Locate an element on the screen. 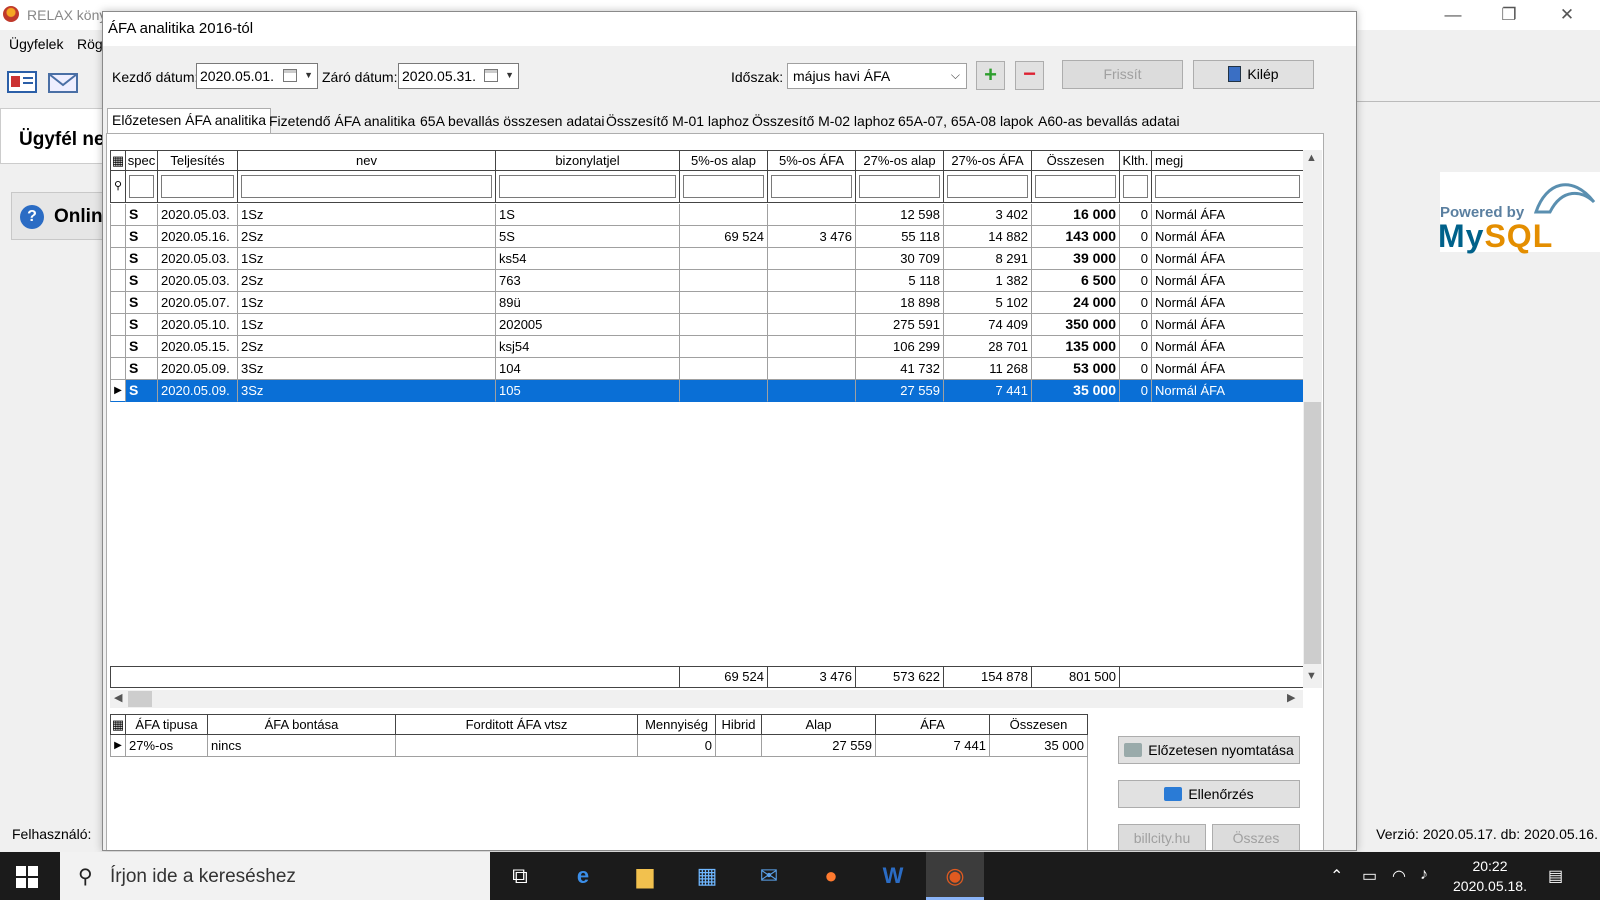 The height and width of the screenshot is (900, 1600). remove-period-button: − is located at coordinates (1029, 75).